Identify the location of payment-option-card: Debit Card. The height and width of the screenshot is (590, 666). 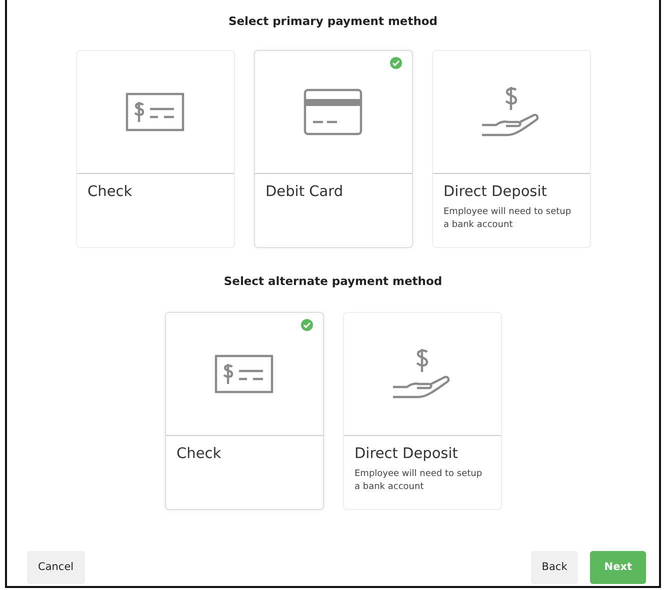
(333, 149).